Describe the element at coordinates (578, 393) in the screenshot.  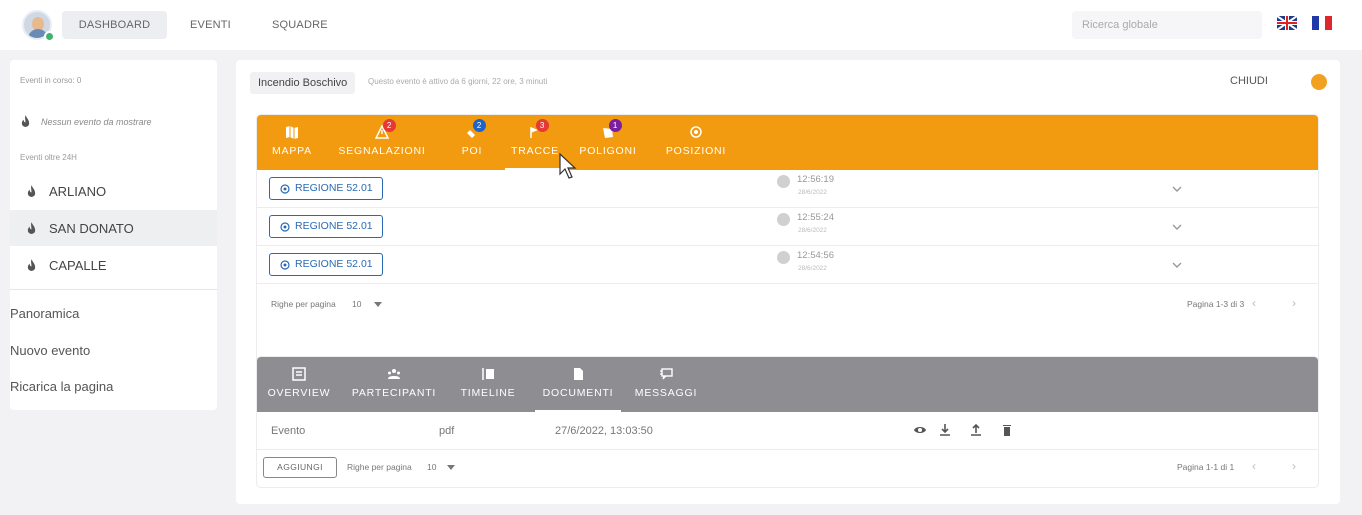
I see `tab-label: DOCUMENTI` at that location.